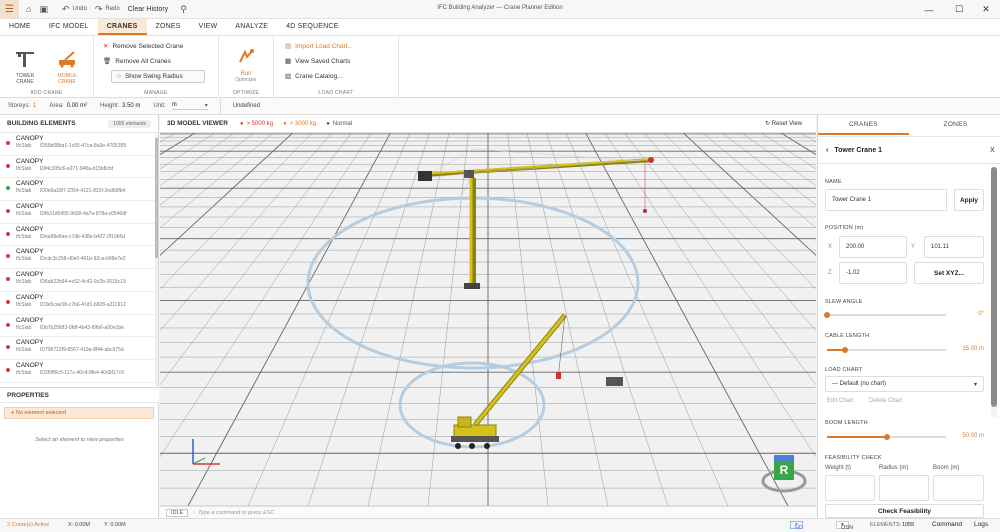 The width and height of the screenshot is (1000, 532). What do you see at coordinates (830, 247) in the screenshot?
I see `x-axis-label: X` at bounding box center [830, 247].